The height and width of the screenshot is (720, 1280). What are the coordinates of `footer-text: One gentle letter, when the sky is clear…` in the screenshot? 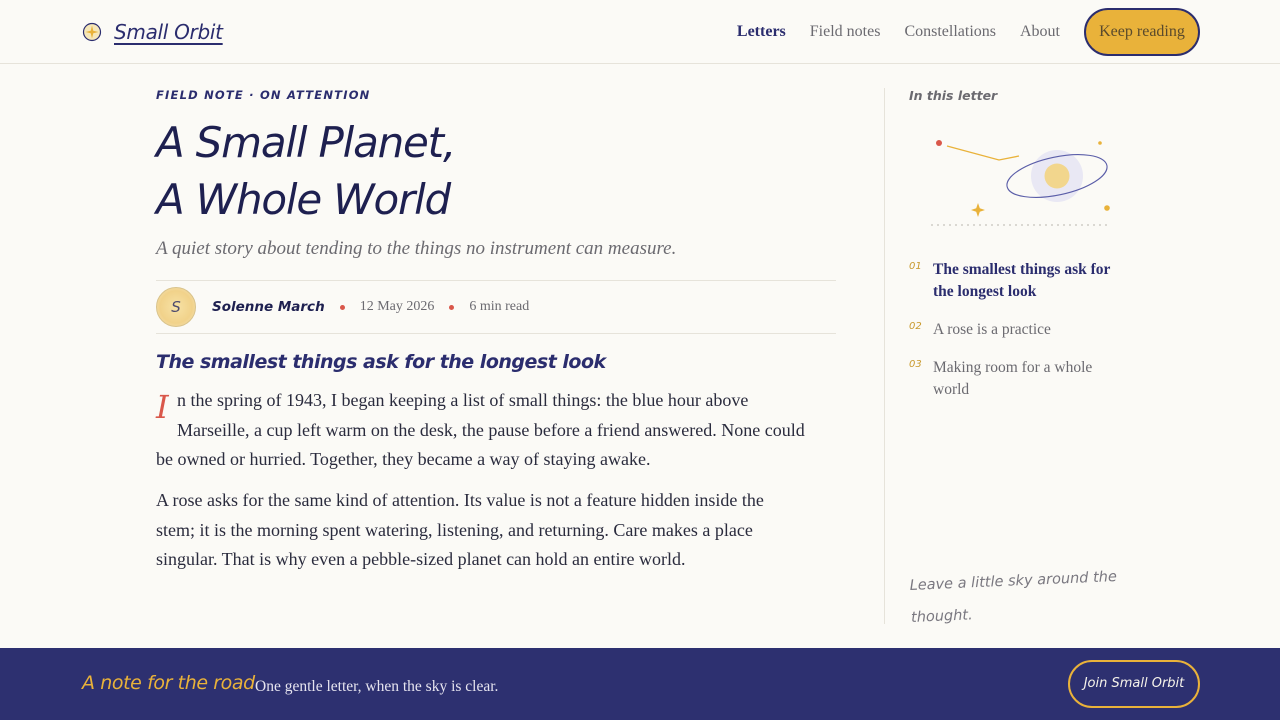 It's located at (377, 686).